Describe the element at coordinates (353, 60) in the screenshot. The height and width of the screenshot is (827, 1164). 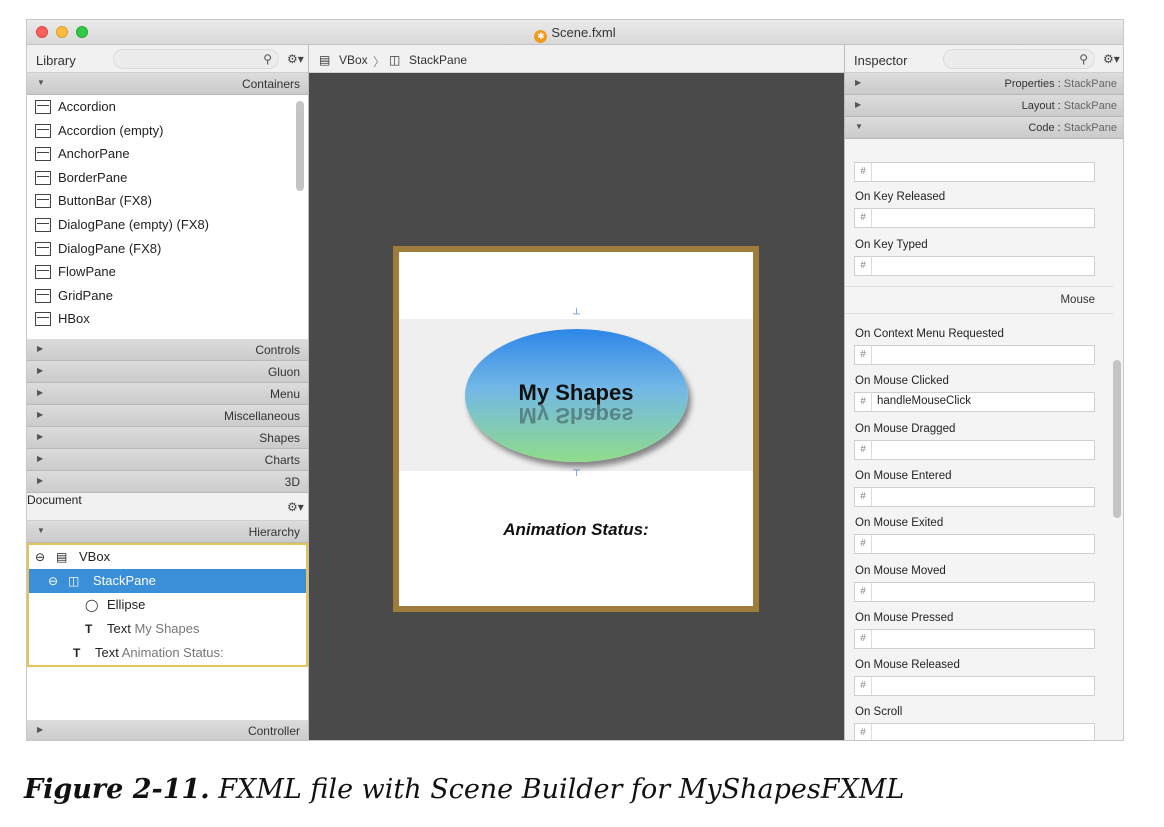
I see `breadcrumb-vbox: VBox` at that location.